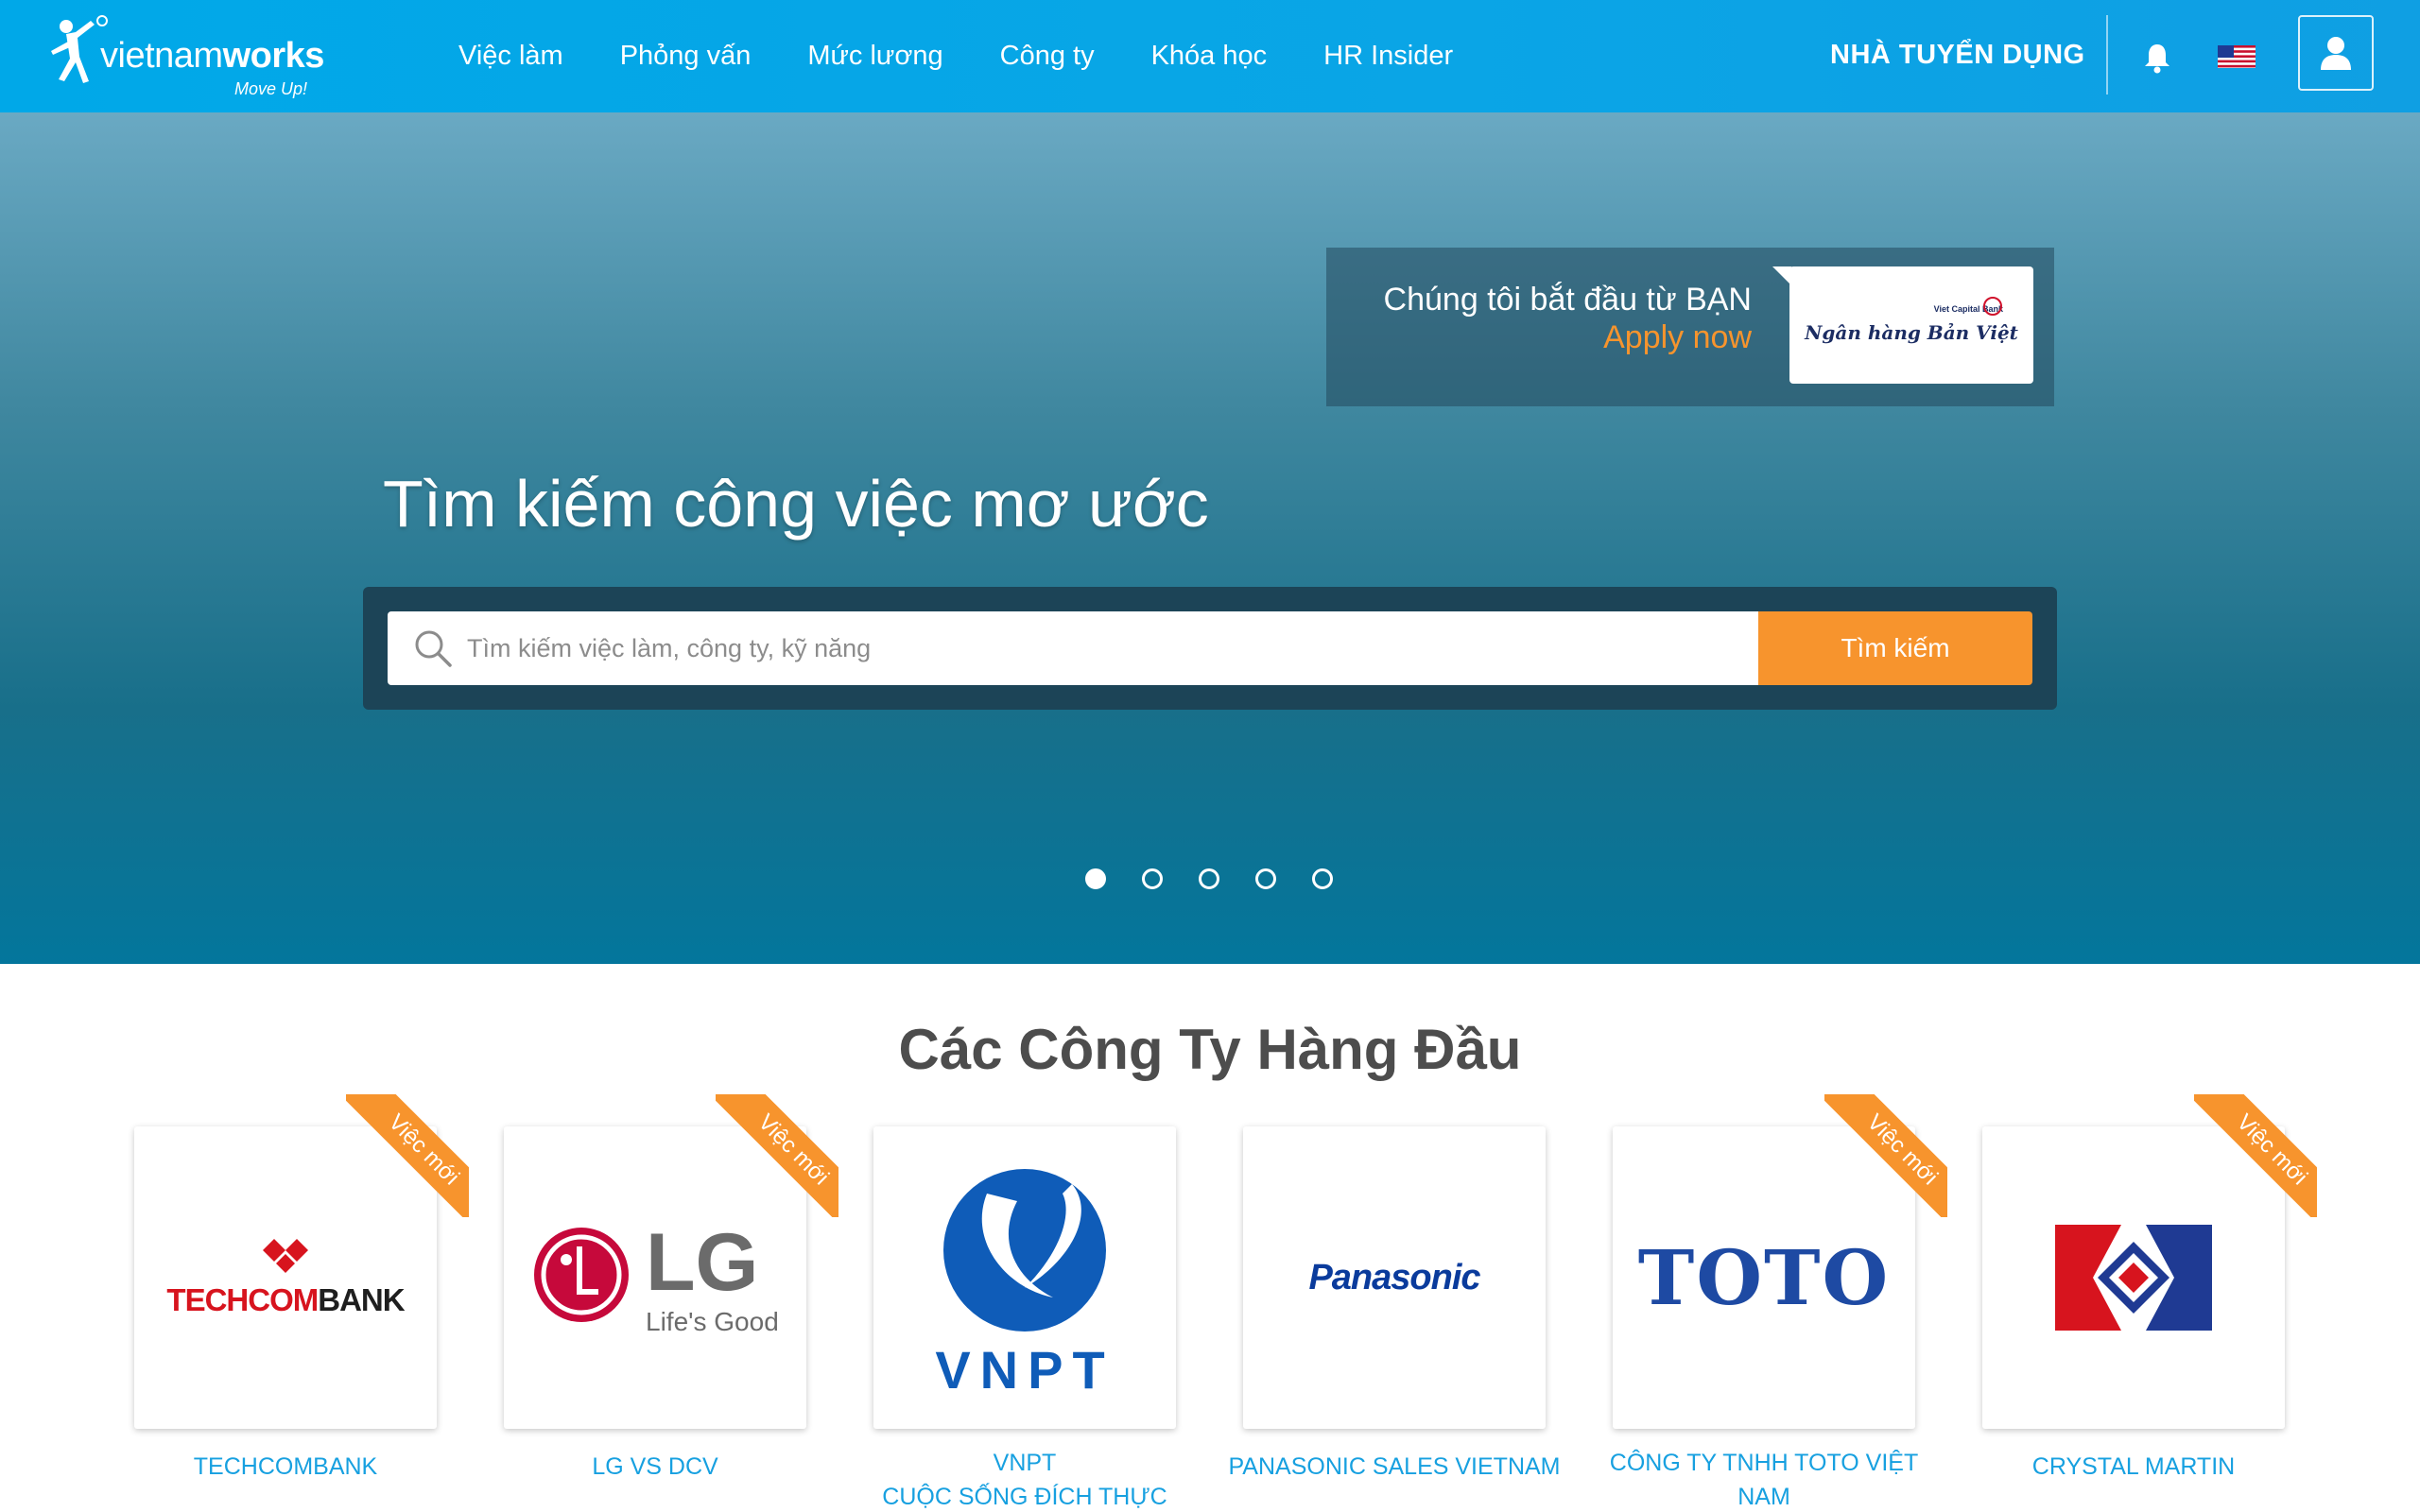 The image size is (2420, 1512). I want to click on nav-item-hr-insider: HR Insider, so click(1388, 56).